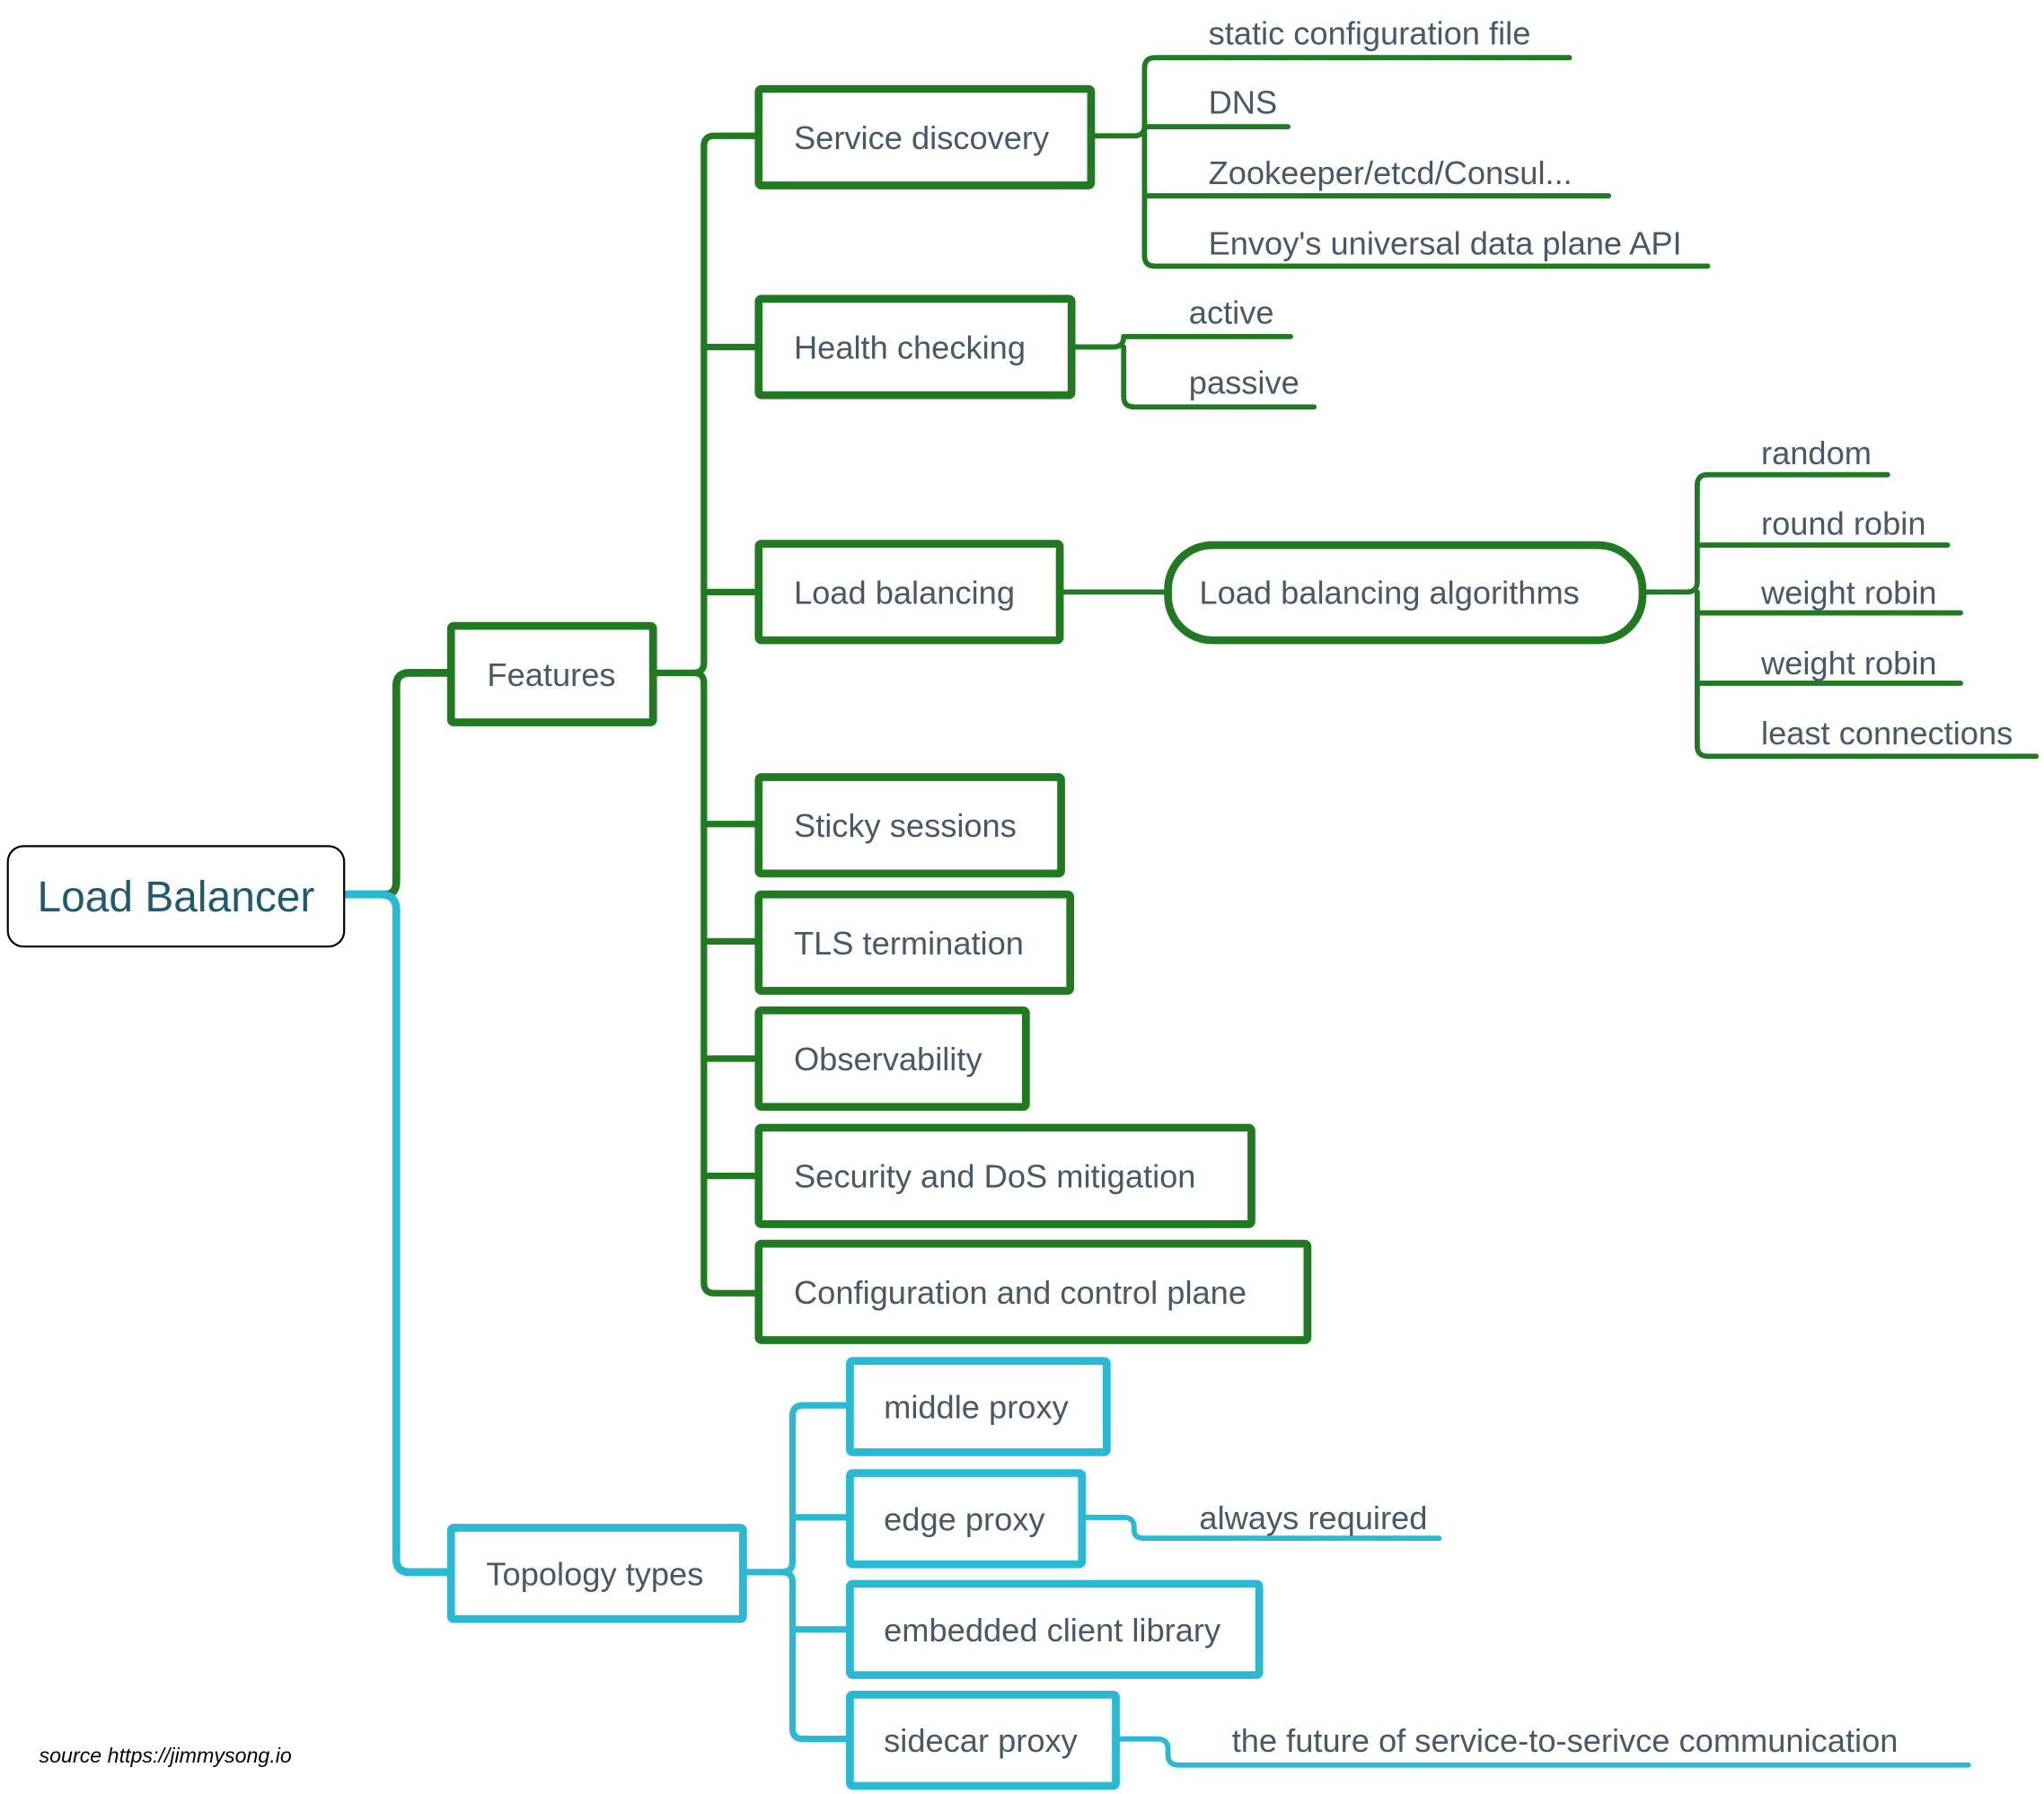  What do you see at coordinates (1244, 102) in the screenshot?
I see `leaf-dns: DNS` at bounding box center [1244, 102].